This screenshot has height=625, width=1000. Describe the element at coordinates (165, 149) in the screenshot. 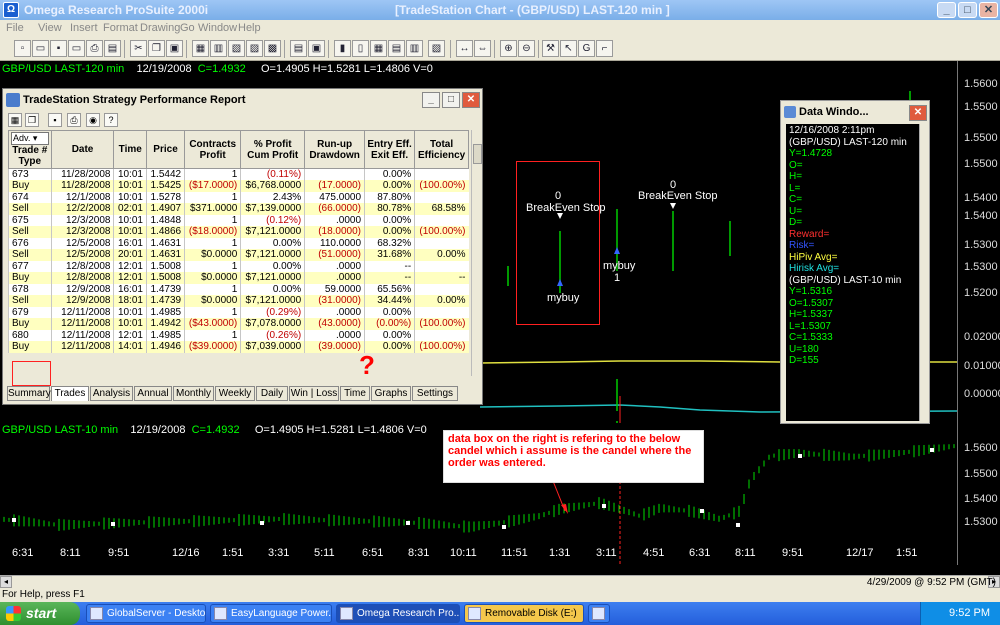

I see `col-price: Price` at that location.